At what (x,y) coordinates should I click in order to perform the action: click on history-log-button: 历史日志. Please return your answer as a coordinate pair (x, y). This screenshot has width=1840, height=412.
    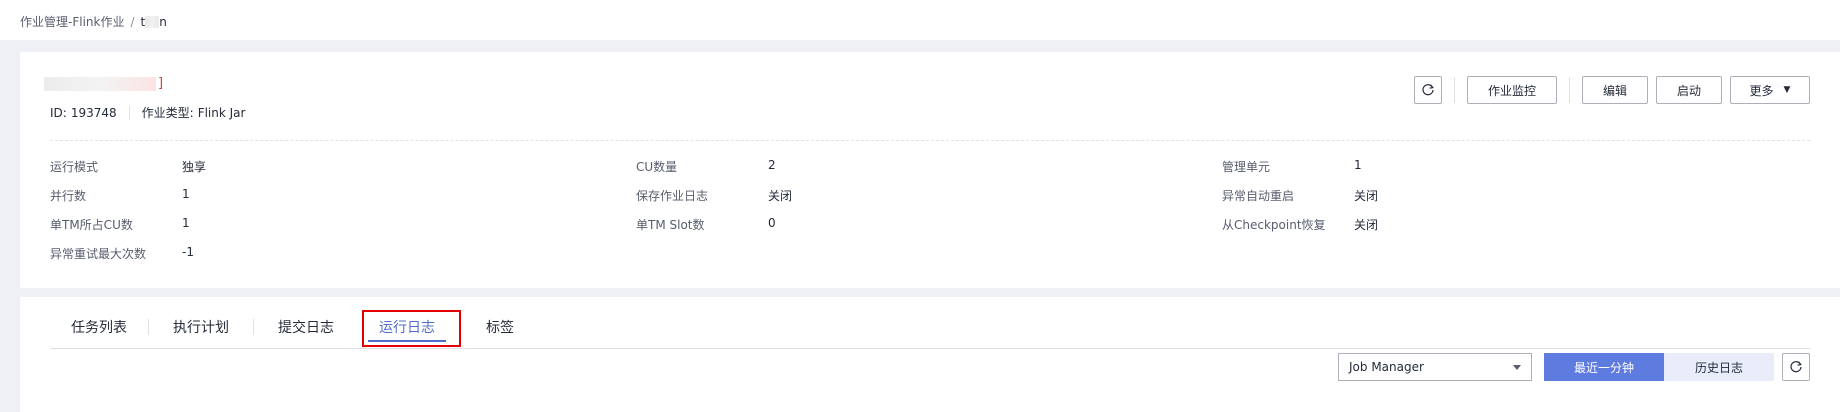
    Looking at the image, I should click on (1719, 367).